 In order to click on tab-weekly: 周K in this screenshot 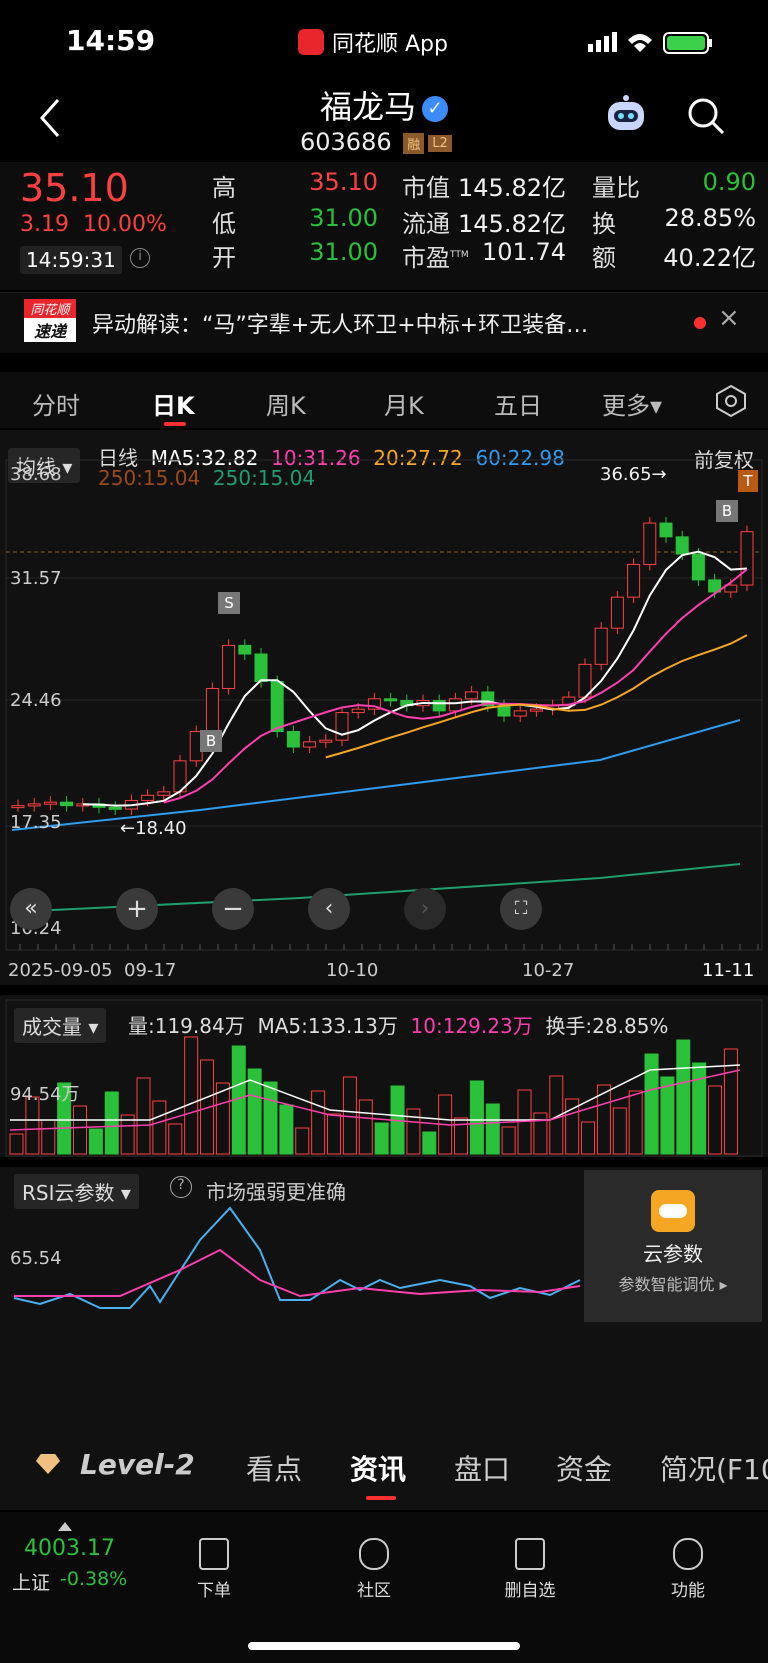, I will do `click(286, 403)`.